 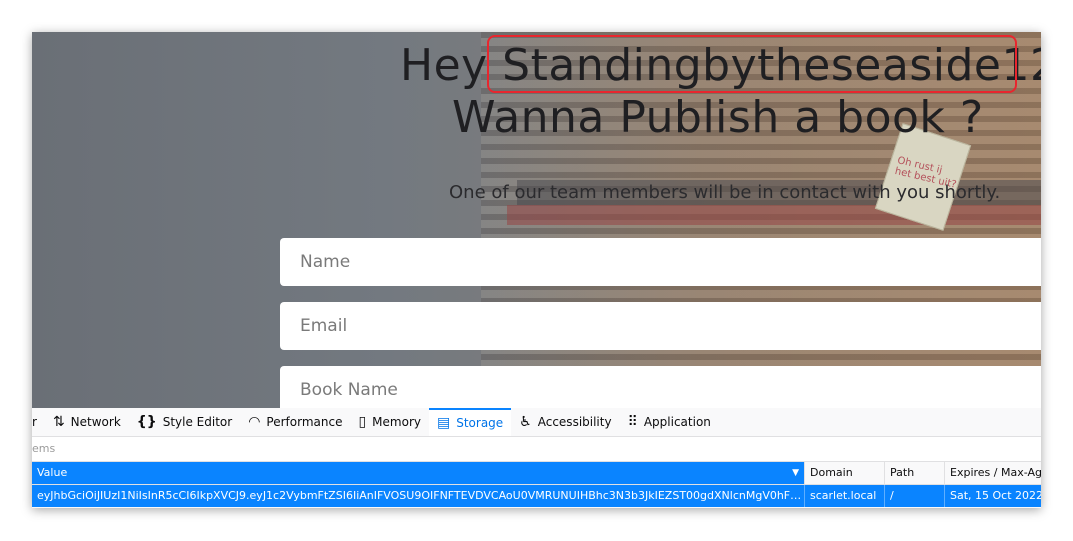 I want to click on memory-icon: ▯, so click(x=362, y=422).